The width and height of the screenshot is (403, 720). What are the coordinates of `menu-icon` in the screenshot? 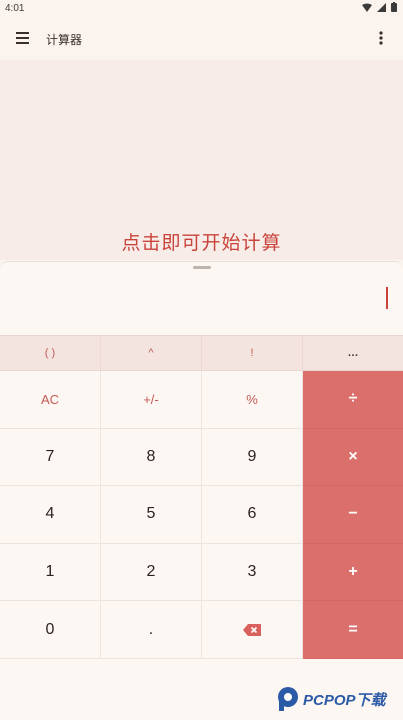 It's located at (24, 38).